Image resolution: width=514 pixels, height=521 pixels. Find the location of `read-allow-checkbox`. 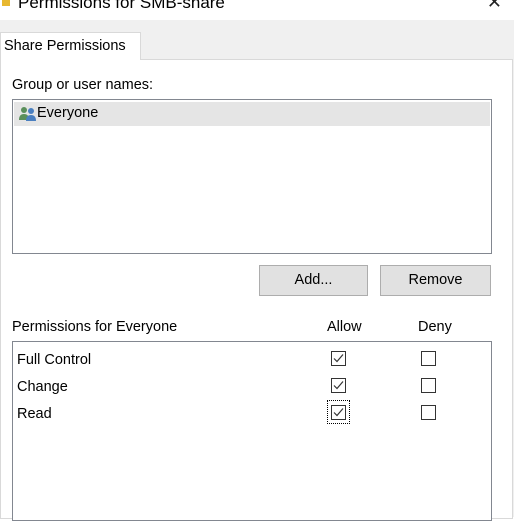

read-allow-checkbox is located at coordinates (338, 412).